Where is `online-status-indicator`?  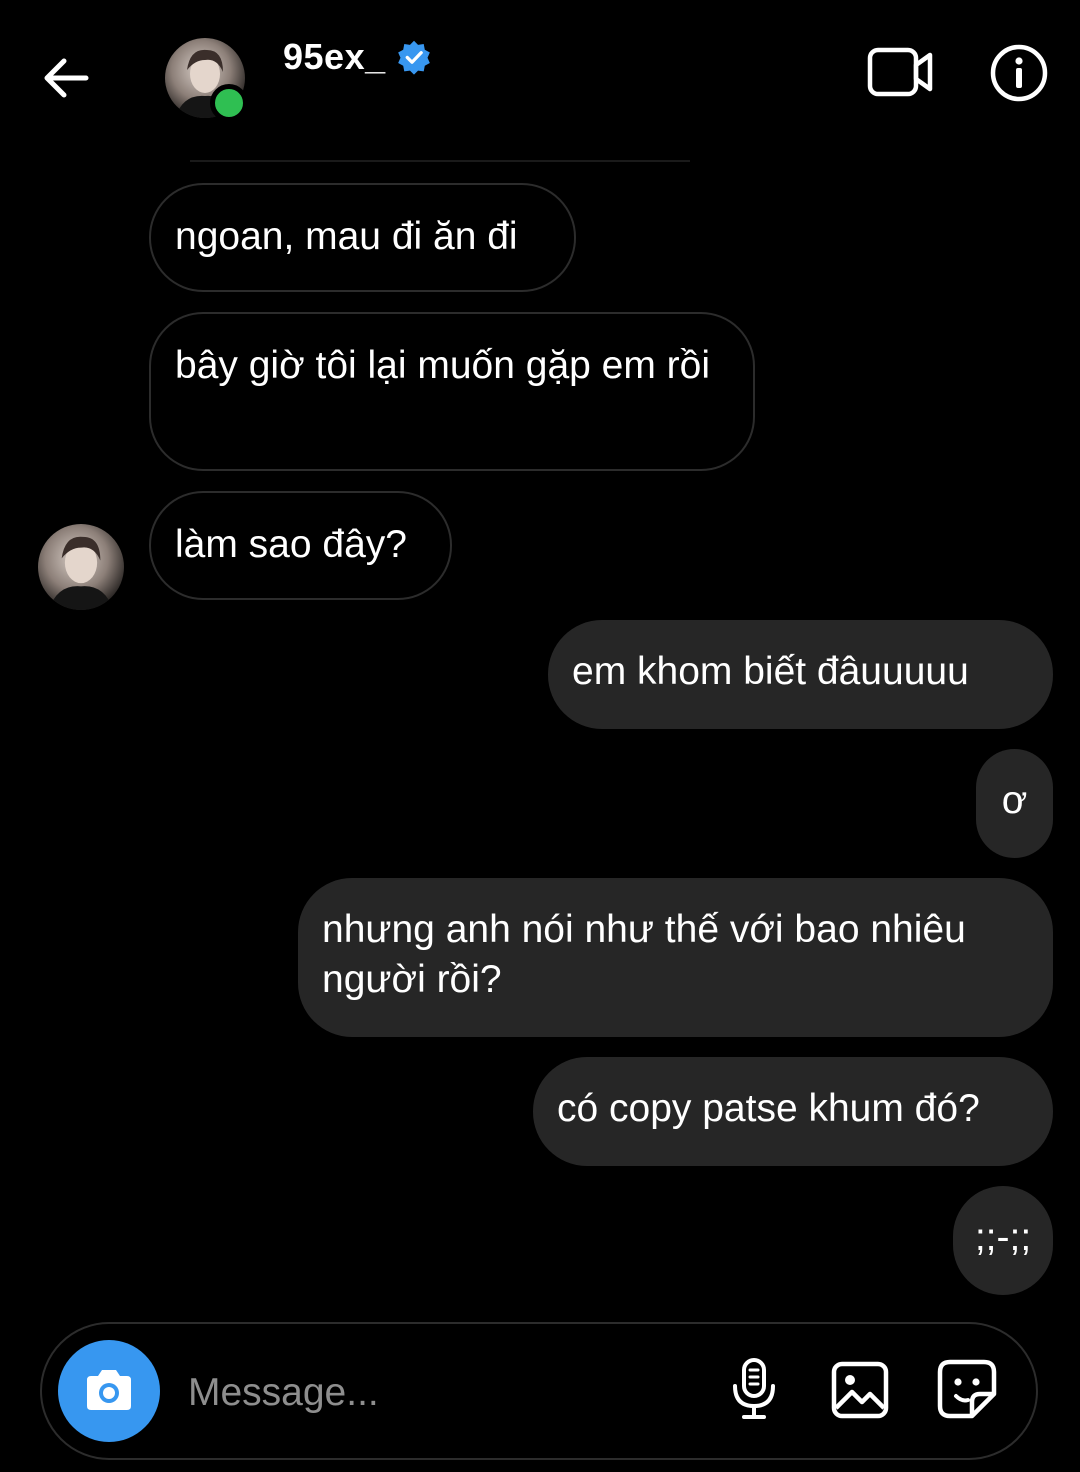
online-status-indicator is located at coordinates (229, 103).